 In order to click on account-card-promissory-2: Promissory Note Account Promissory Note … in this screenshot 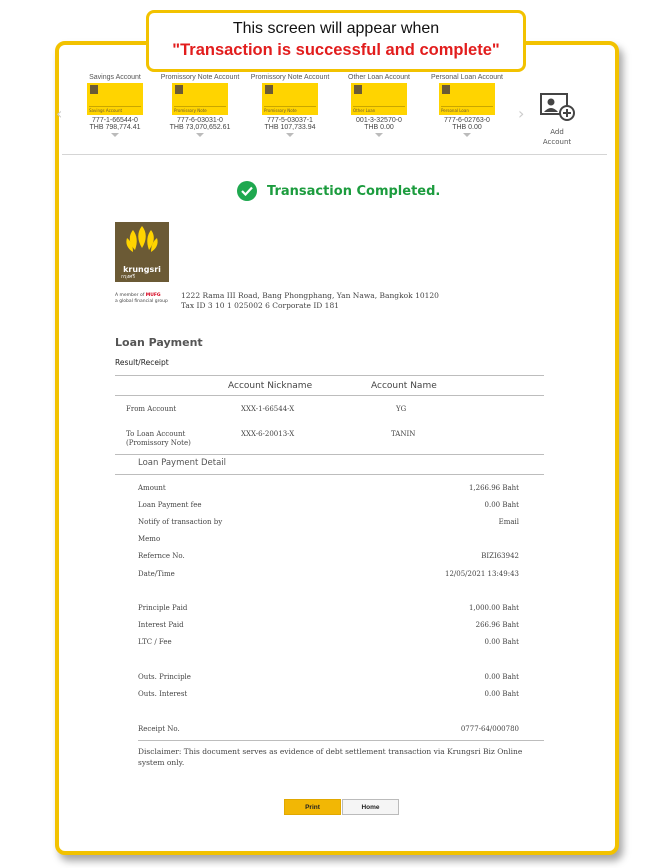, I will do `click(290, 105)`.